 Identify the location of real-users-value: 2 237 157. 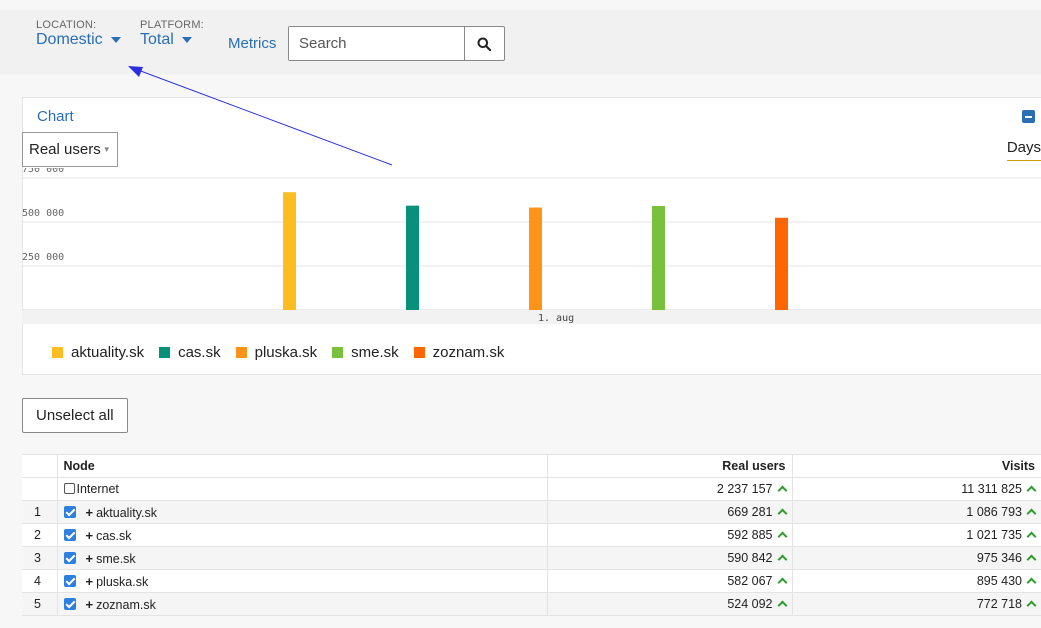
(744, 489).